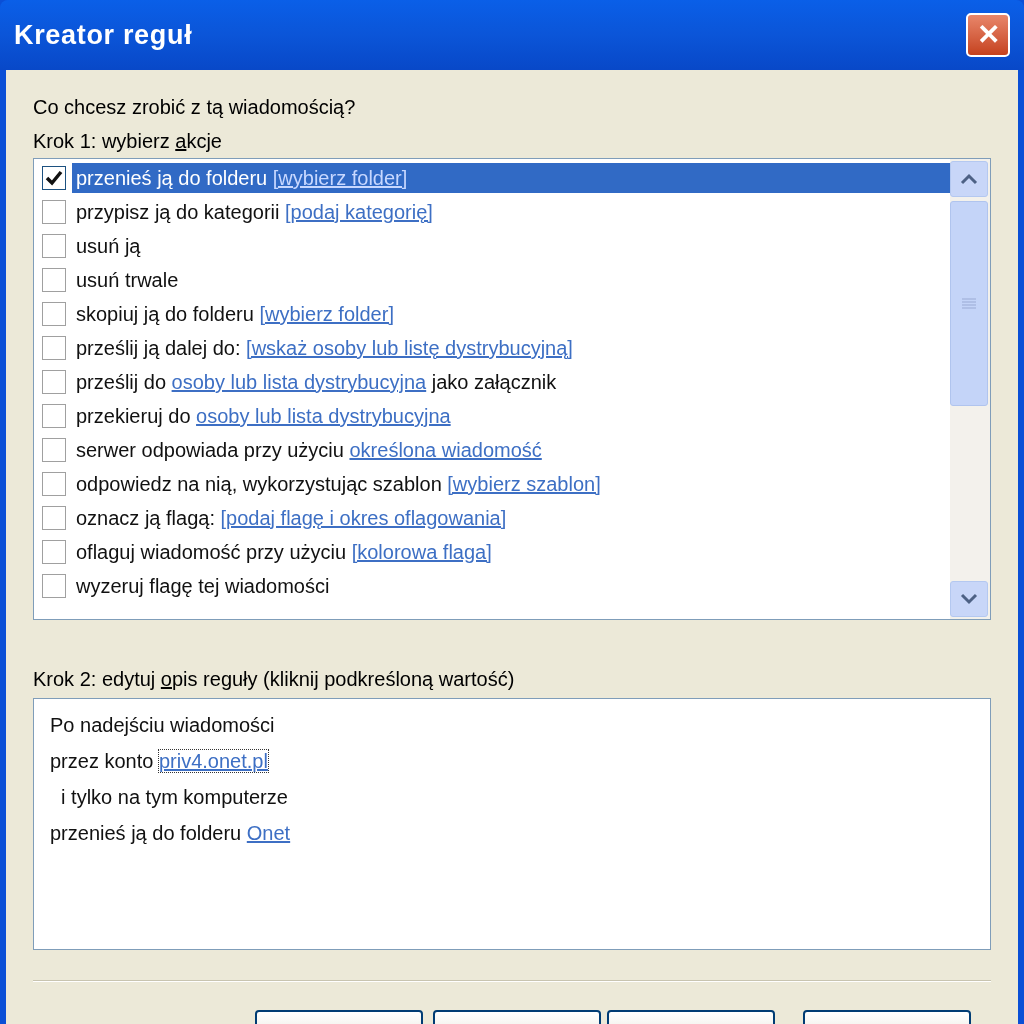 This screenshot has width=1024, height=1024. What do you see at coordinates (524, 484) in the screenshot?
I see `link: [wybierz szablon]` at bounding box center [524, 484].